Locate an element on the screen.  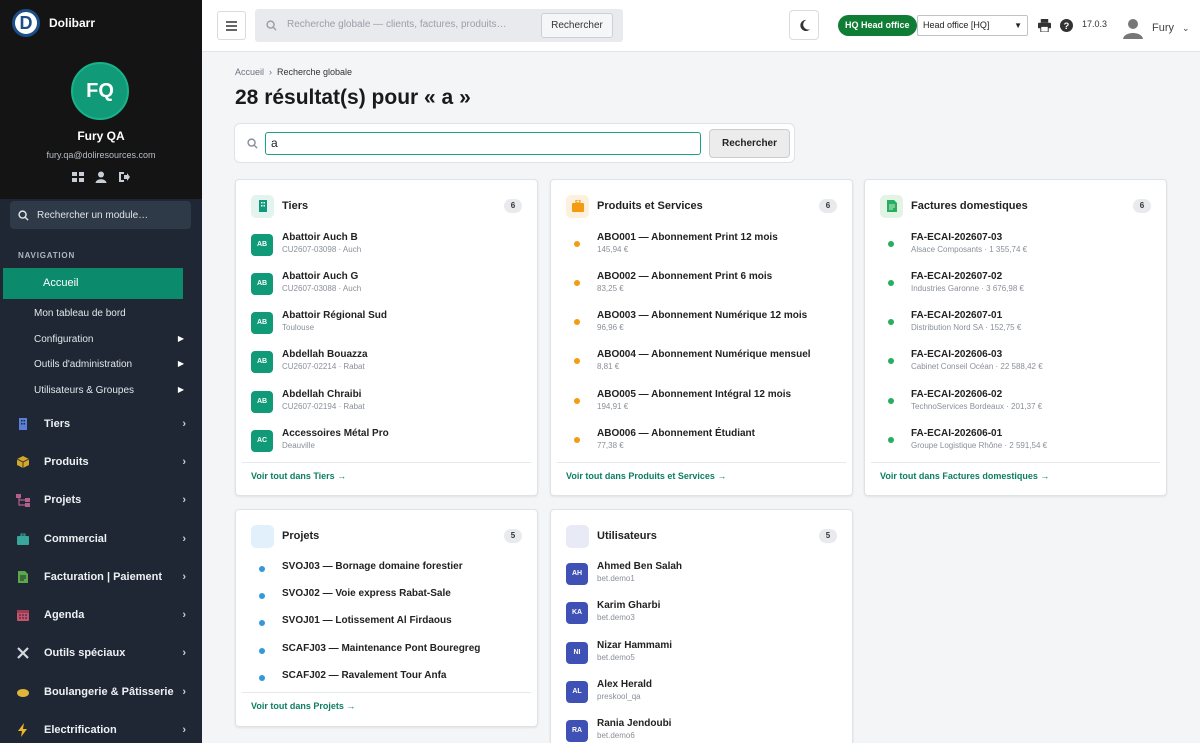
nav-item-produits: Produits › is located at coordinates (101, 462).